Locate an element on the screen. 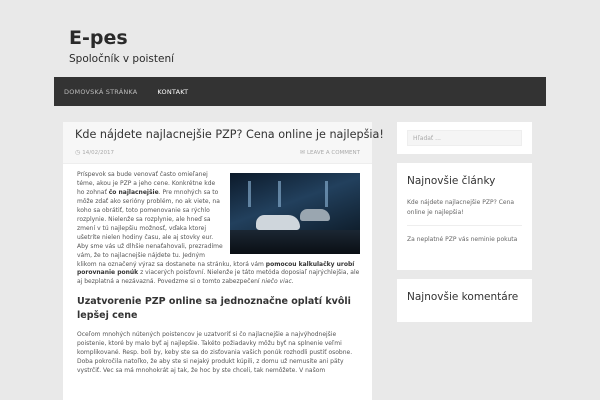 The width and height of the screenshot is (600, 400). text-run: . is located at coordinates (292, 282).